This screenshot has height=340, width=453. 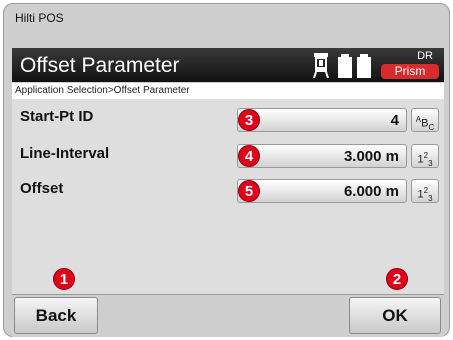 What do you see at coordinates (354, 66) in the screenshot?
I see `battery-icon` at bounding box center [354, 66].